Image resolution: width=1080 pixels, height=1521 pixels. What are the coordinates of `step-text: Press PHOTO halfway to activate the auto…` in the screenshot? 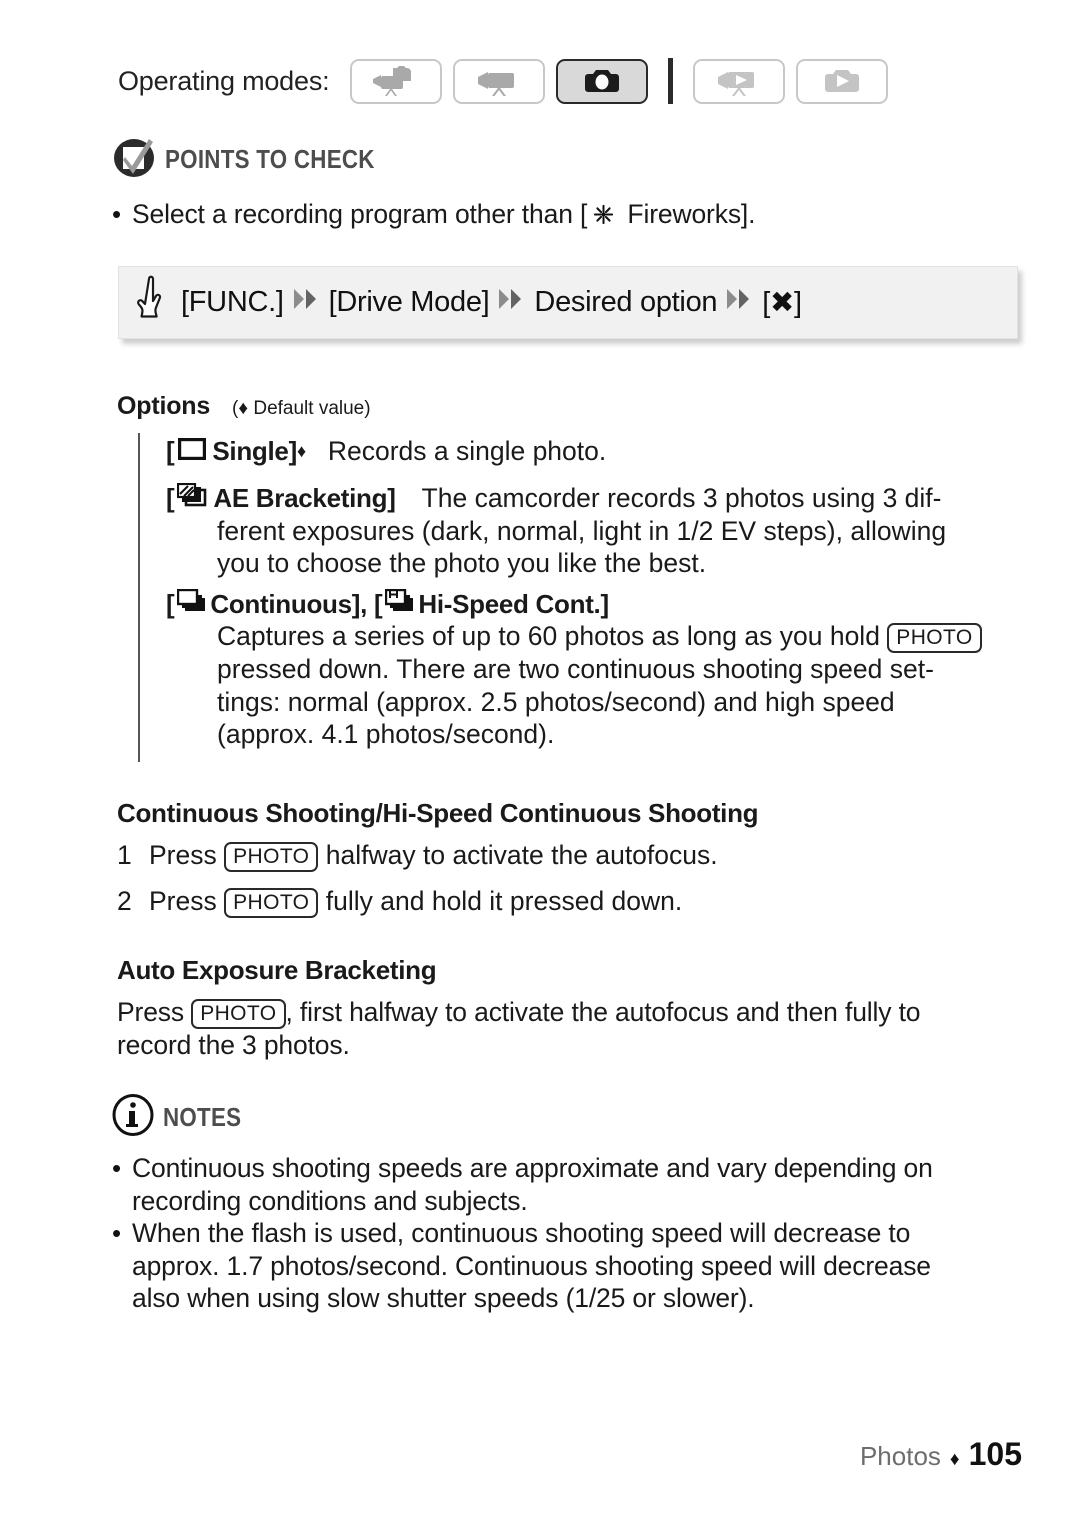 It's located at (433, 856).